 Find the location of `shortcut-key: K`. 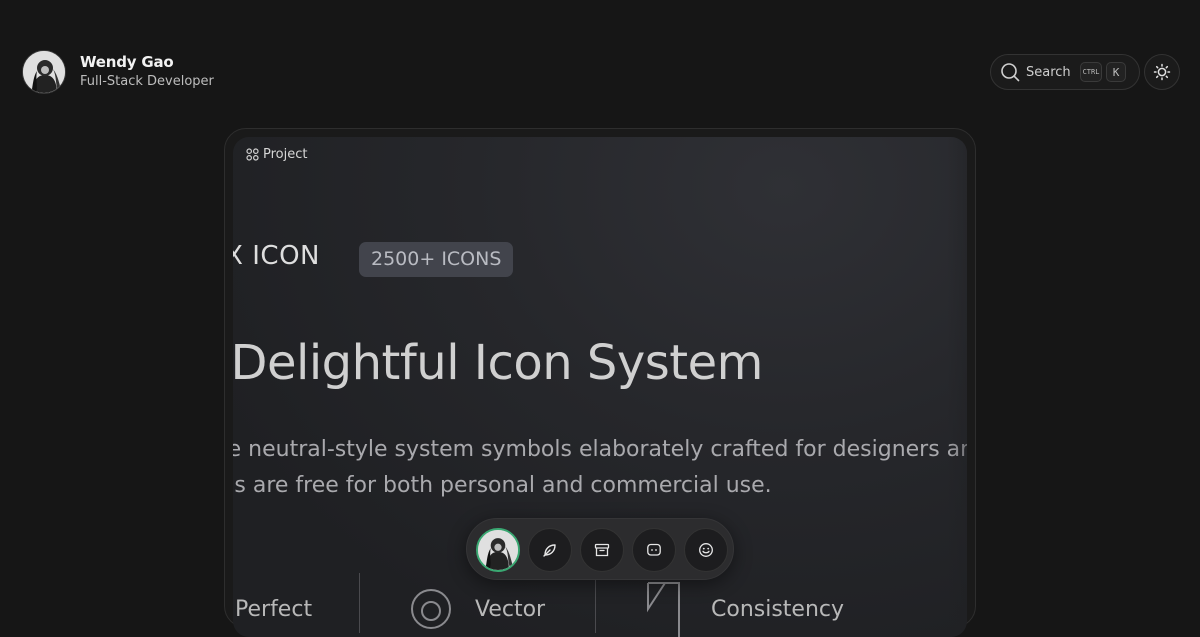

shortcut-key: K is located at coordinates (1116, 72).